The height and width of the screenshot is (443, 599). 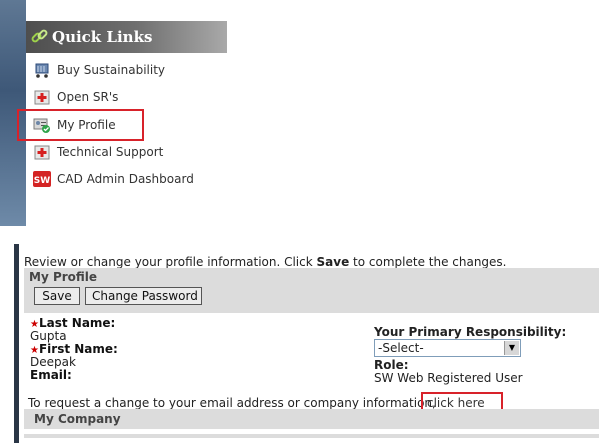 I want to click on change-password-button: Change Password, so click(x=143, y=296).